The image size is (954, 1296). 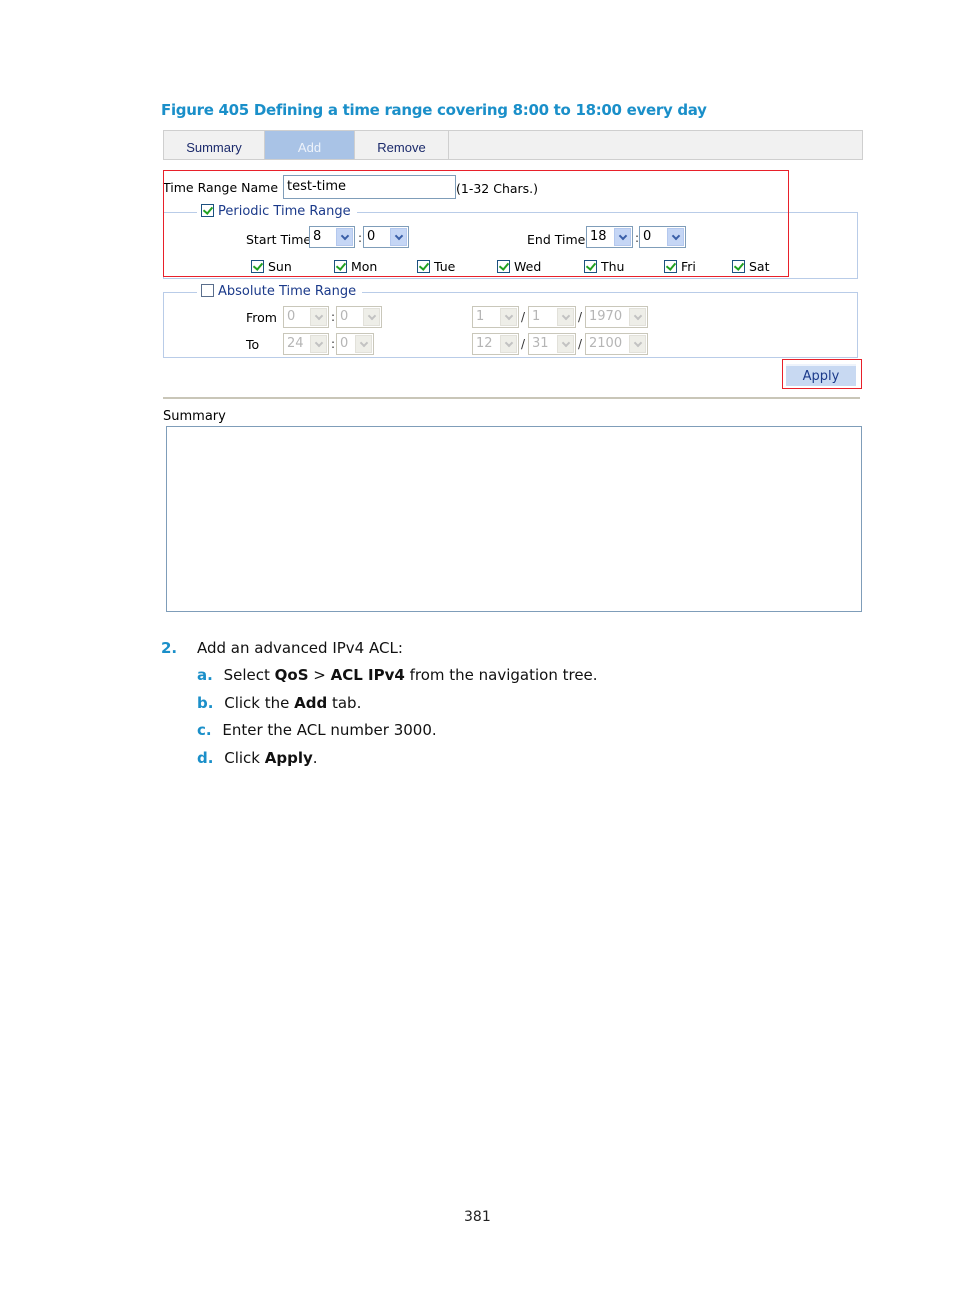 What do you see at coordinates (495, 317) in the screenshot?
I see `from-month-select: 1` at bounding box center [495, 317].